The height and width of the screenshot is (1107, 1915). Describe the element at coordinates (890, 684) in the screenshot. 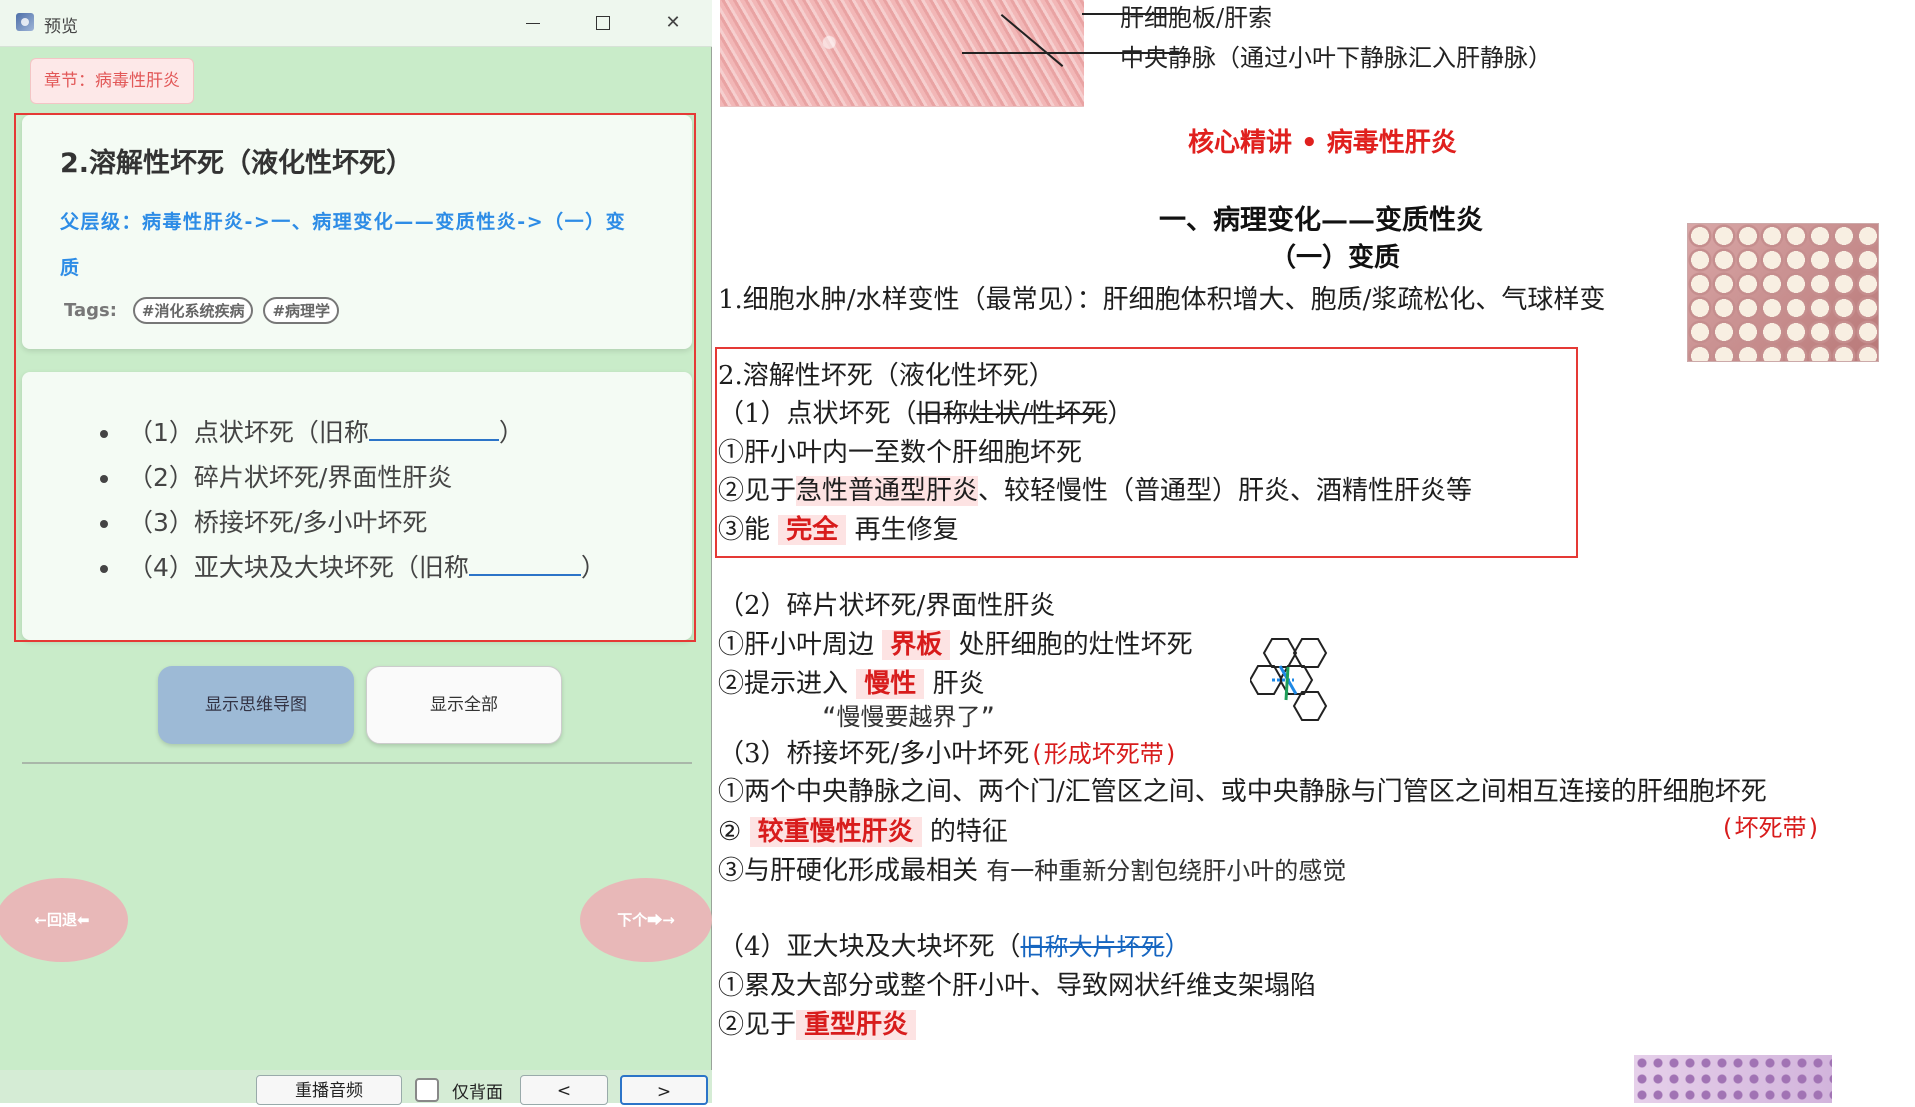

I see `highlight-text: 慢性` at that location.